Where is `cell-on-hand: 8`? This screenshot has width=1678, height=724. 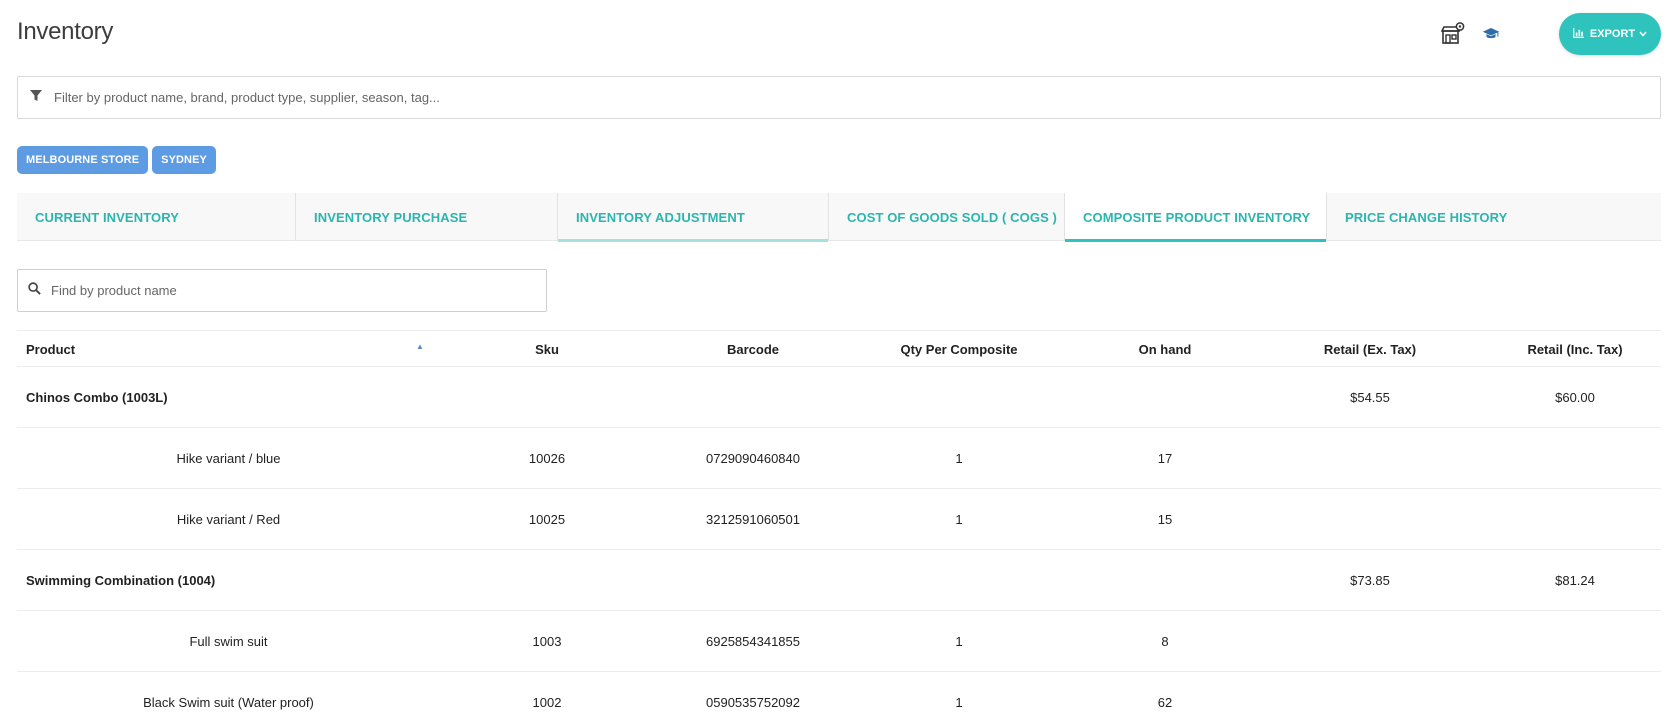 cell-on-hand: 8 is located at coordinates (1165, 641).